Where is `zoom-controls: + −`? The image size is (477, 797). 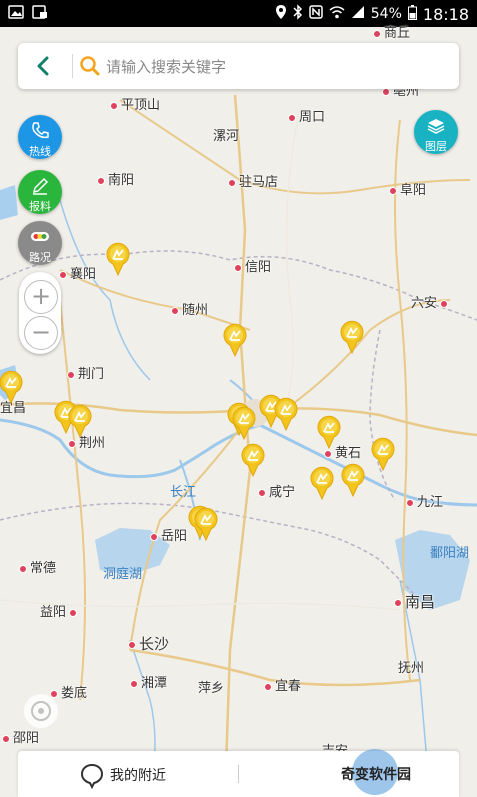 zoom-controls: + − is located at coordinates (40, 313).